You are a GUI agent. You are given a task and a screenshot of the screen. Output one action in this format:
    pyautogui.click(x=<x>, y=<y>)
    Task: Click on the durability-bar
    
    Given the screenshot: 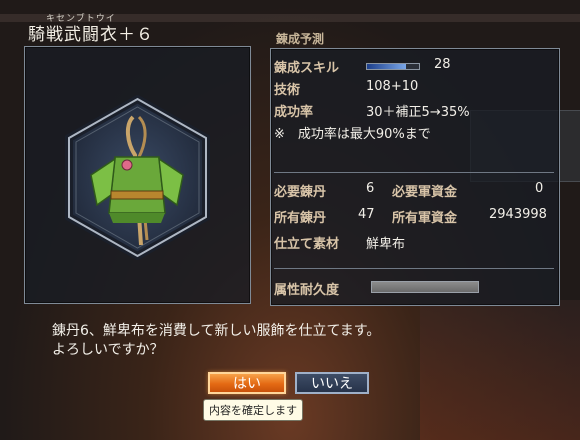 What is the action you would take?
    pyautogui.click(x=425, y=287)
    